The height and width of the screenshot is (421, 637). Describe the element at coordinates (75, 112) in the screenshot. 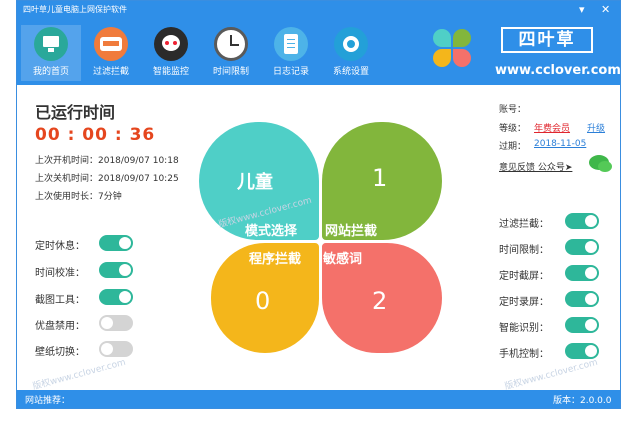

I see `runtime-title: 已运行时间` at that location.